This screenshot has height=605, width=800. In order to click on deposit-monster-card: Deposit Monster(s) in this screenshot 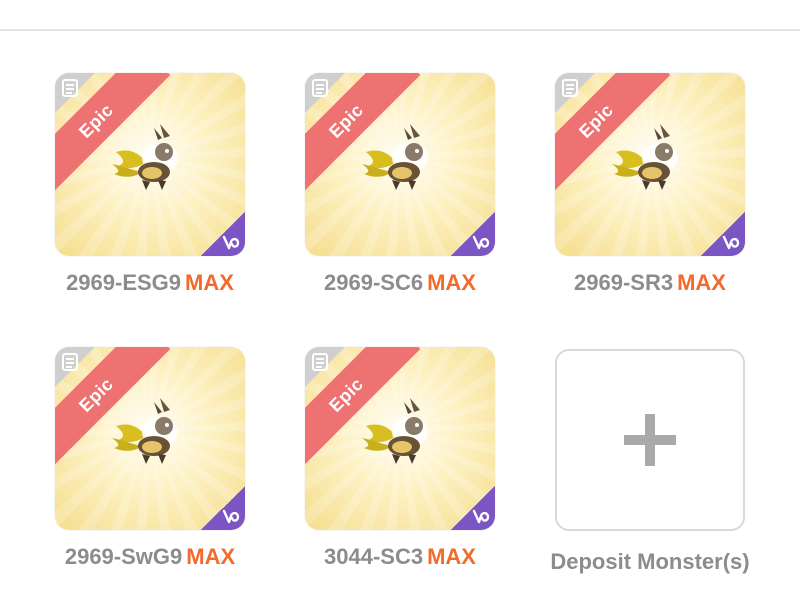, I will do `click(650, 462)`.